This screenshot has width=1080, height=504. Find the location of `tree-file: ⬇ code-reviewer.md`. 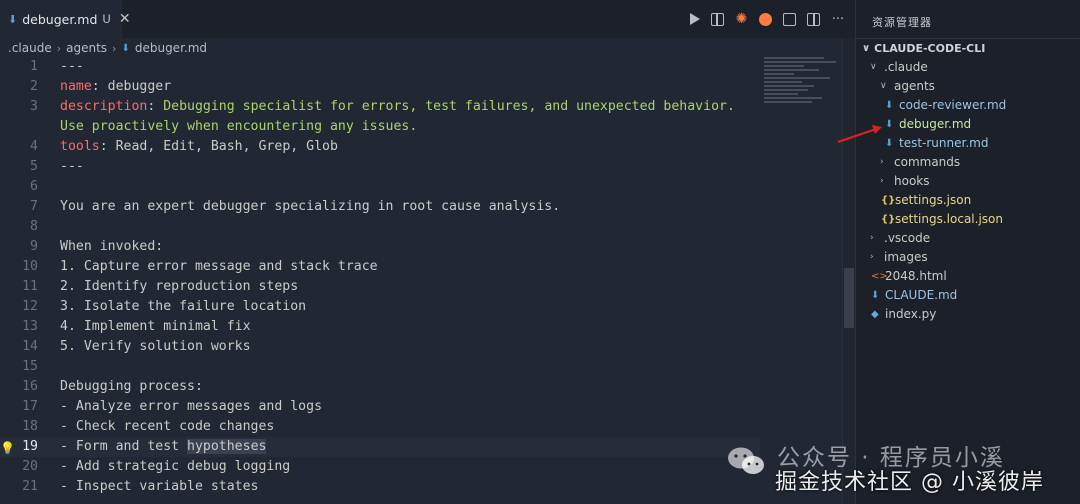

tree-file: ⬇ code-reviewer.md is located at coordinates (968, 105).